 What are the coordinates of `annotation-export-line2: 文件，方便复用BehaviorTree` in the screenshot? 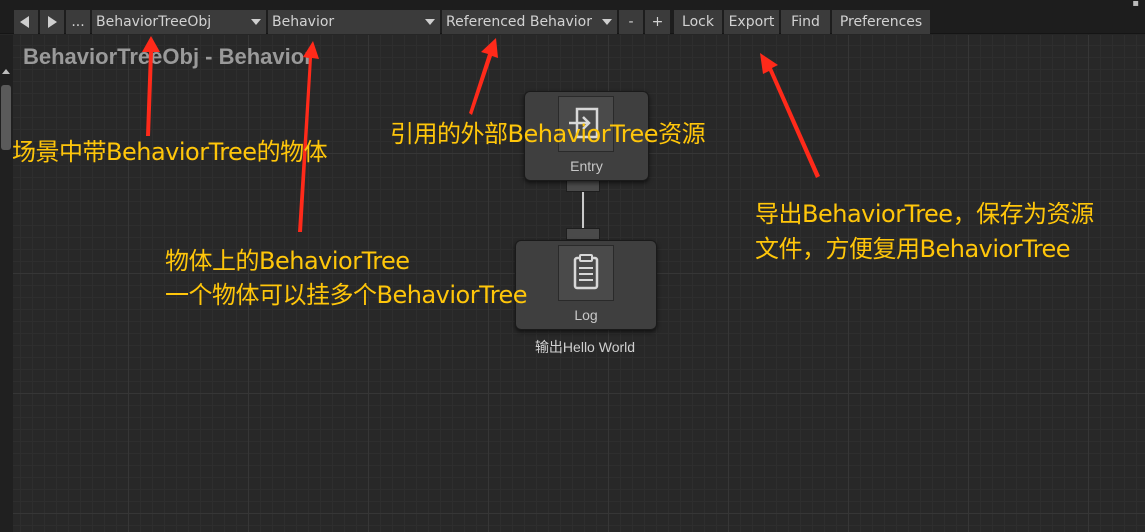 It's located at (913, 249).